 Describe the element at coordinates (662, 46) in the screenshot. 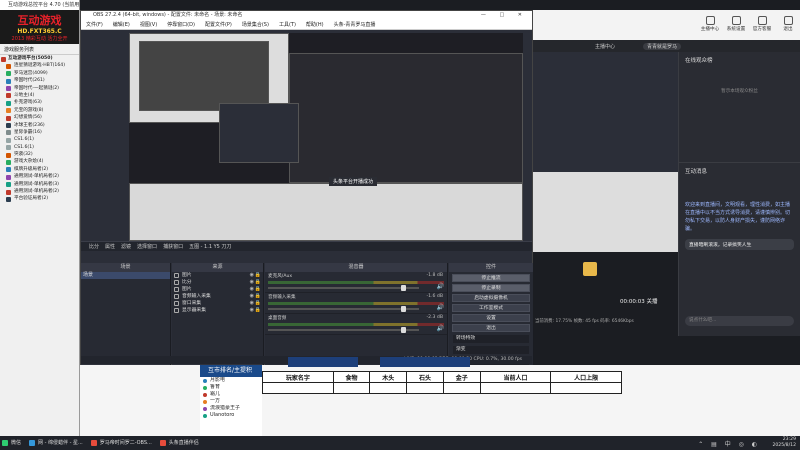

I see `live-user-badge: 青青就是罗马` at that location.